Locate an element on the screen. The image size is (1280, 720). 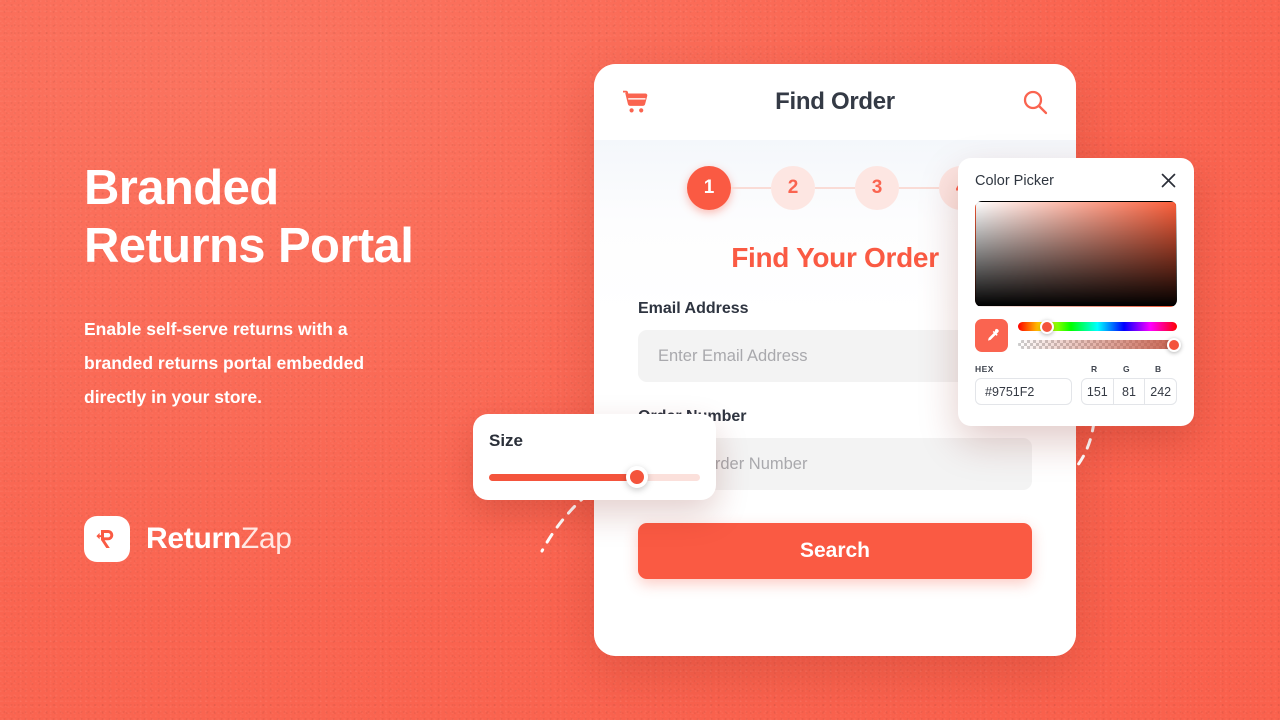
dashed-connector-right is located at coordinates (1078, 452).